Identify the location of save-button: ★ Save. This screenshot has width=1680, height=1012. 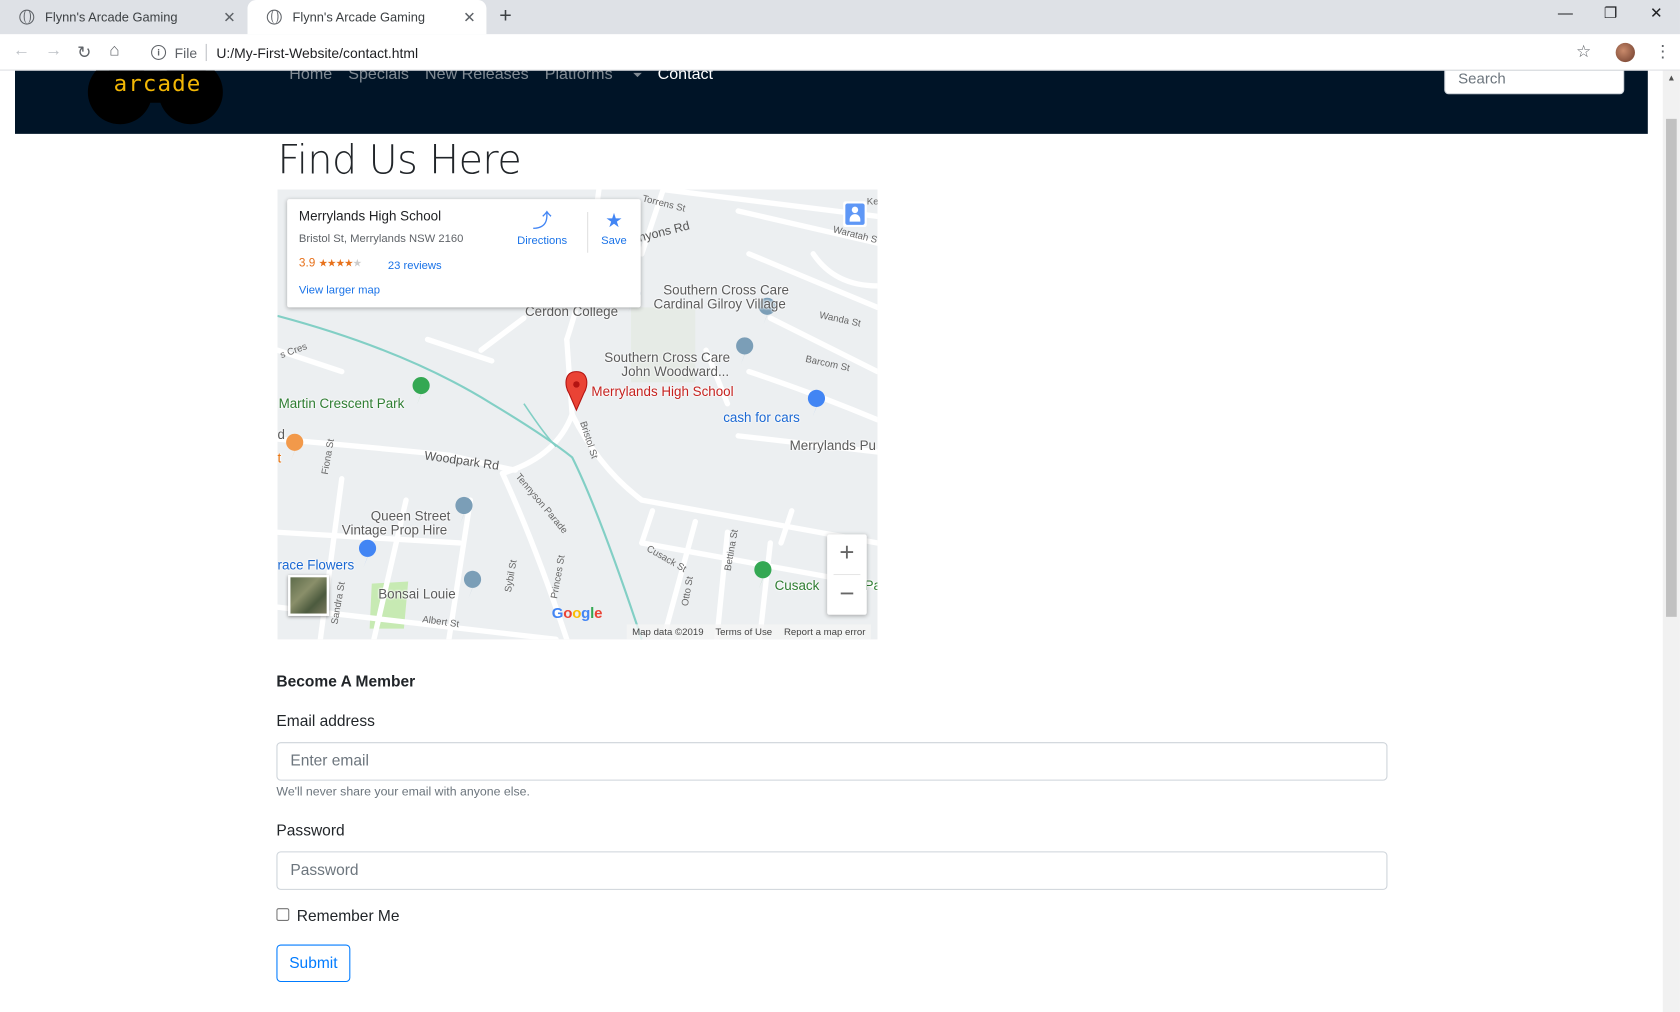
(614, 228).